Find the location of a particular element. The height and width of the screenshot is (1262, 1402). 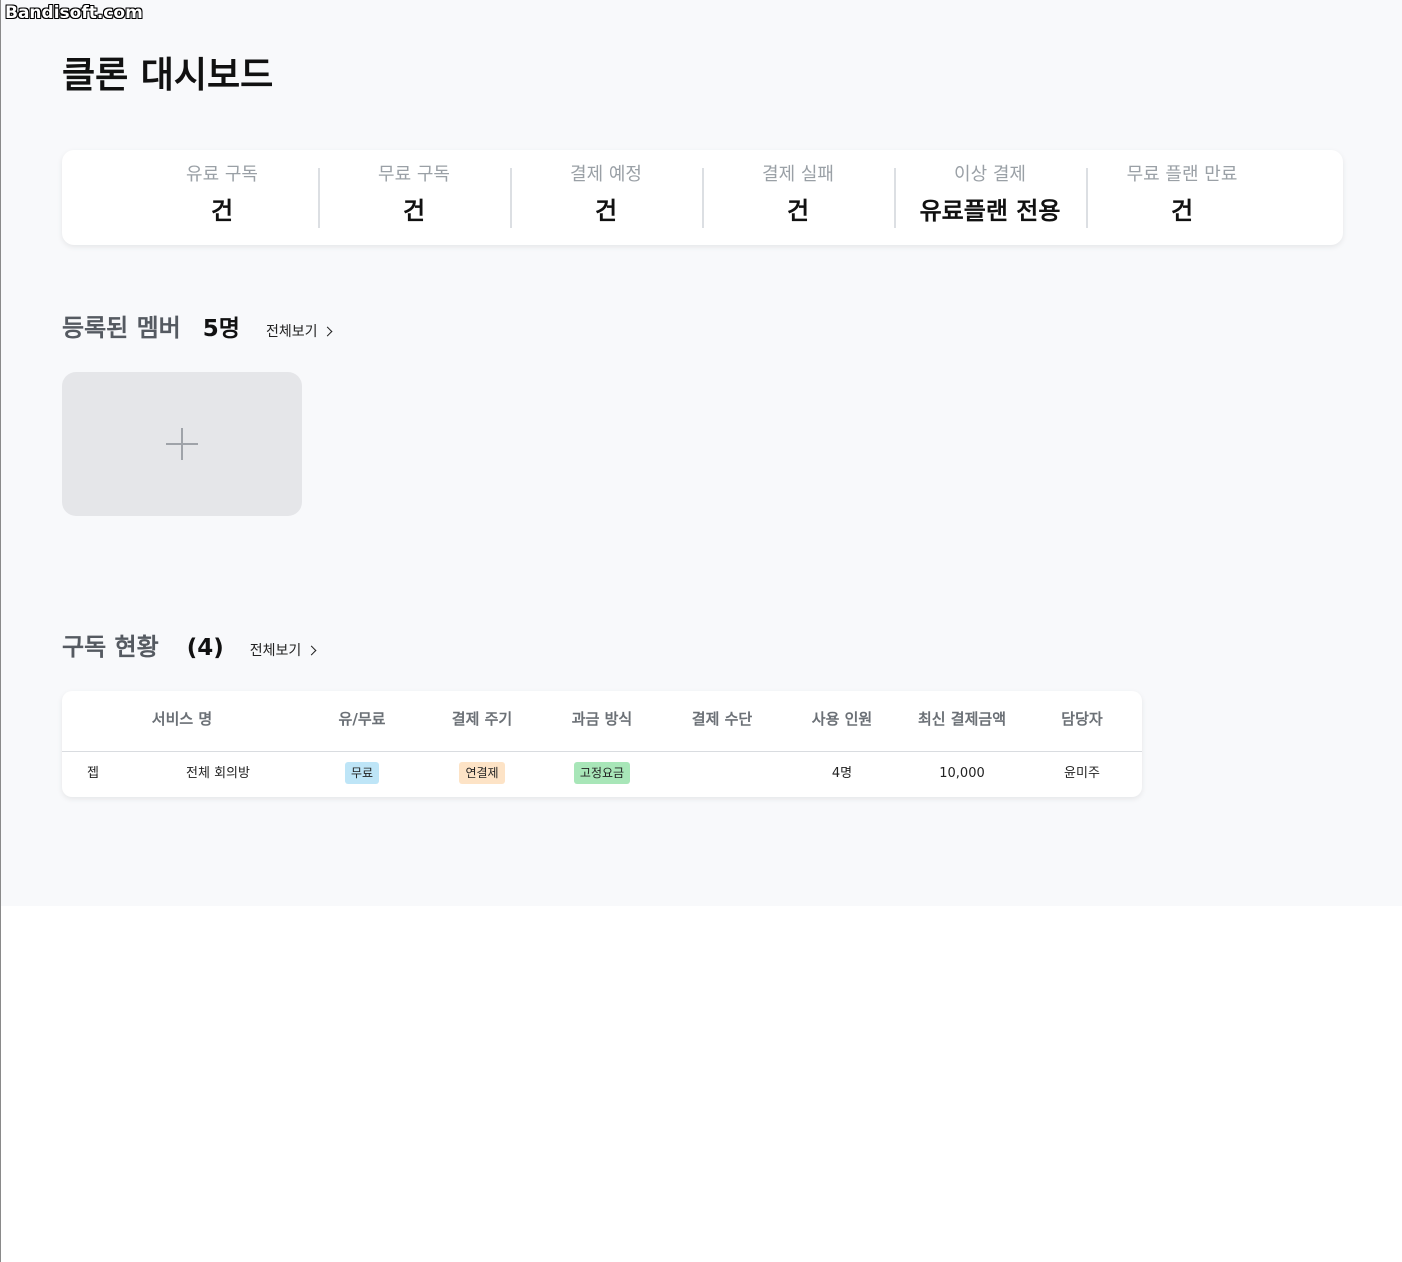

paid-badge: 무료 is located at coordinates (362, 773).